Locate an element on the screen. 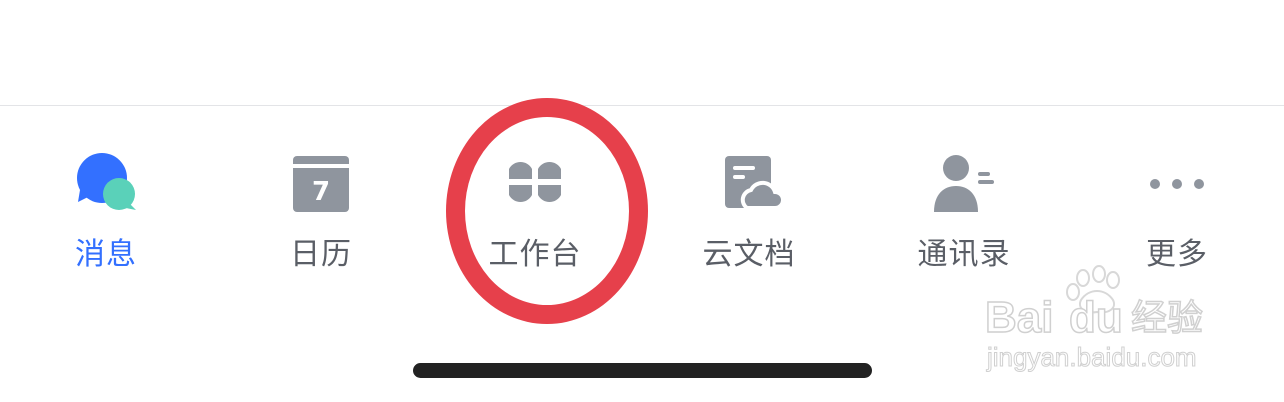 The height and width of the screenshot is (402, 1284). calendar-icon: 7 is located at coordinates (321, 184).